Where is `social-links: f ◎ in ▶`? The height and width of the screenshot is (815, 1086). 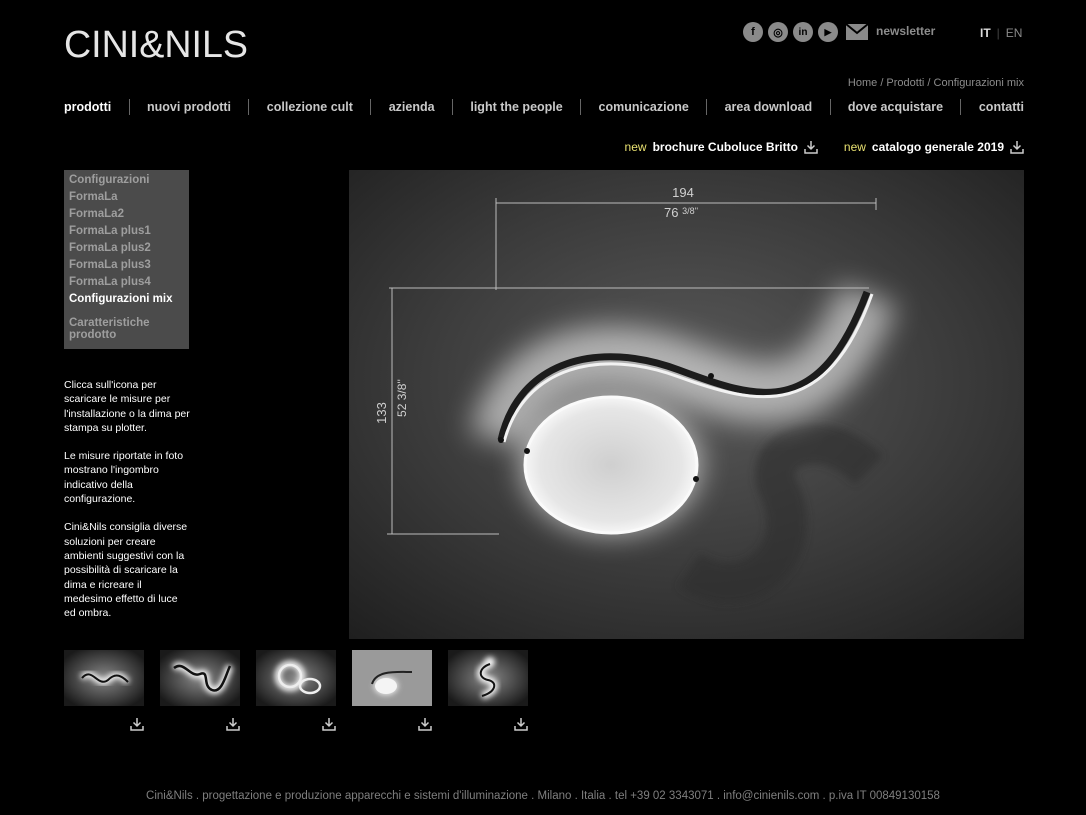 social-links: f ◎ in ▶ is located at coordinates (806, 32).